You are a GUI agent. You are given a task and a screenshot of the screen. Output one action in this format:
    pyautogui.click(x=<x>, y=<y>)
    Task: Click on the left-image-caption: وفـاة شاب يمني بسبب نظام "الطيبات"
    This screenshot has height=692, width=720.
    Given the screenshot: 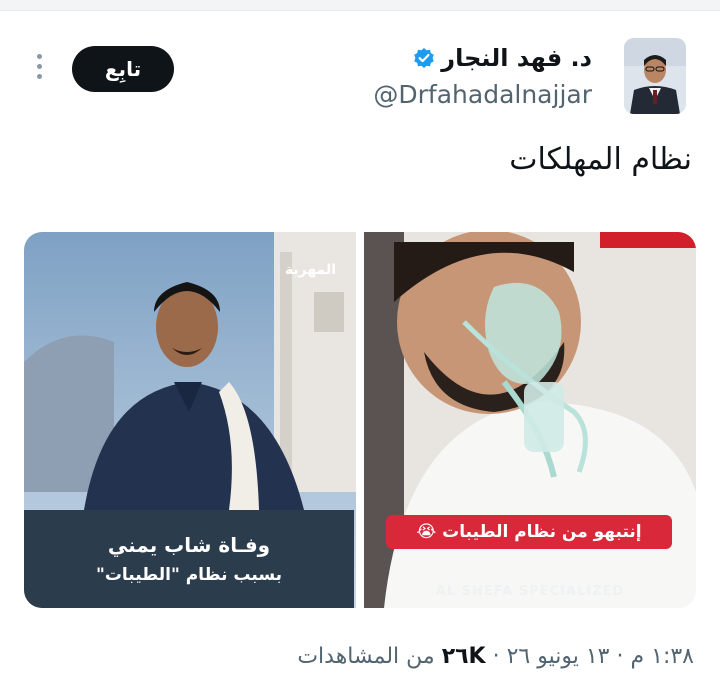 What is the action you would take?
    pyautogui.click(x=189, y=559)
    